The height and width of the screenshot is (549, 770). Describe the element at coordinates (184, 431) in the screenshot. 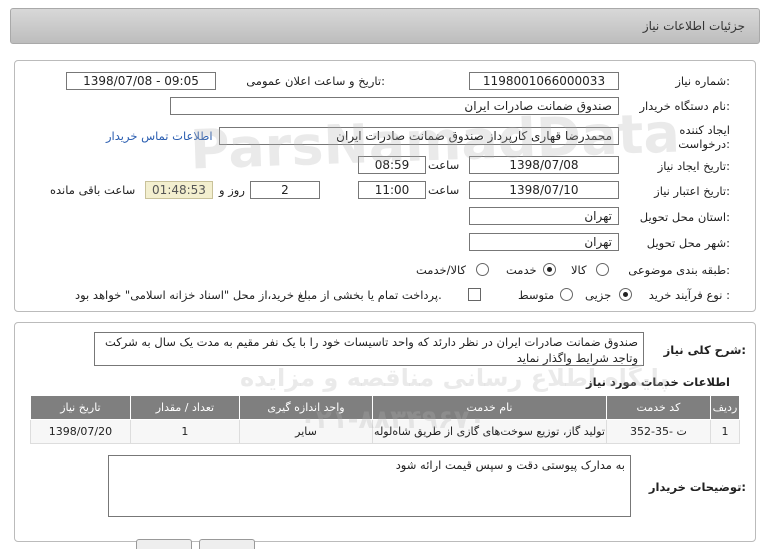

I see `cell-quantity: 1` at that location.